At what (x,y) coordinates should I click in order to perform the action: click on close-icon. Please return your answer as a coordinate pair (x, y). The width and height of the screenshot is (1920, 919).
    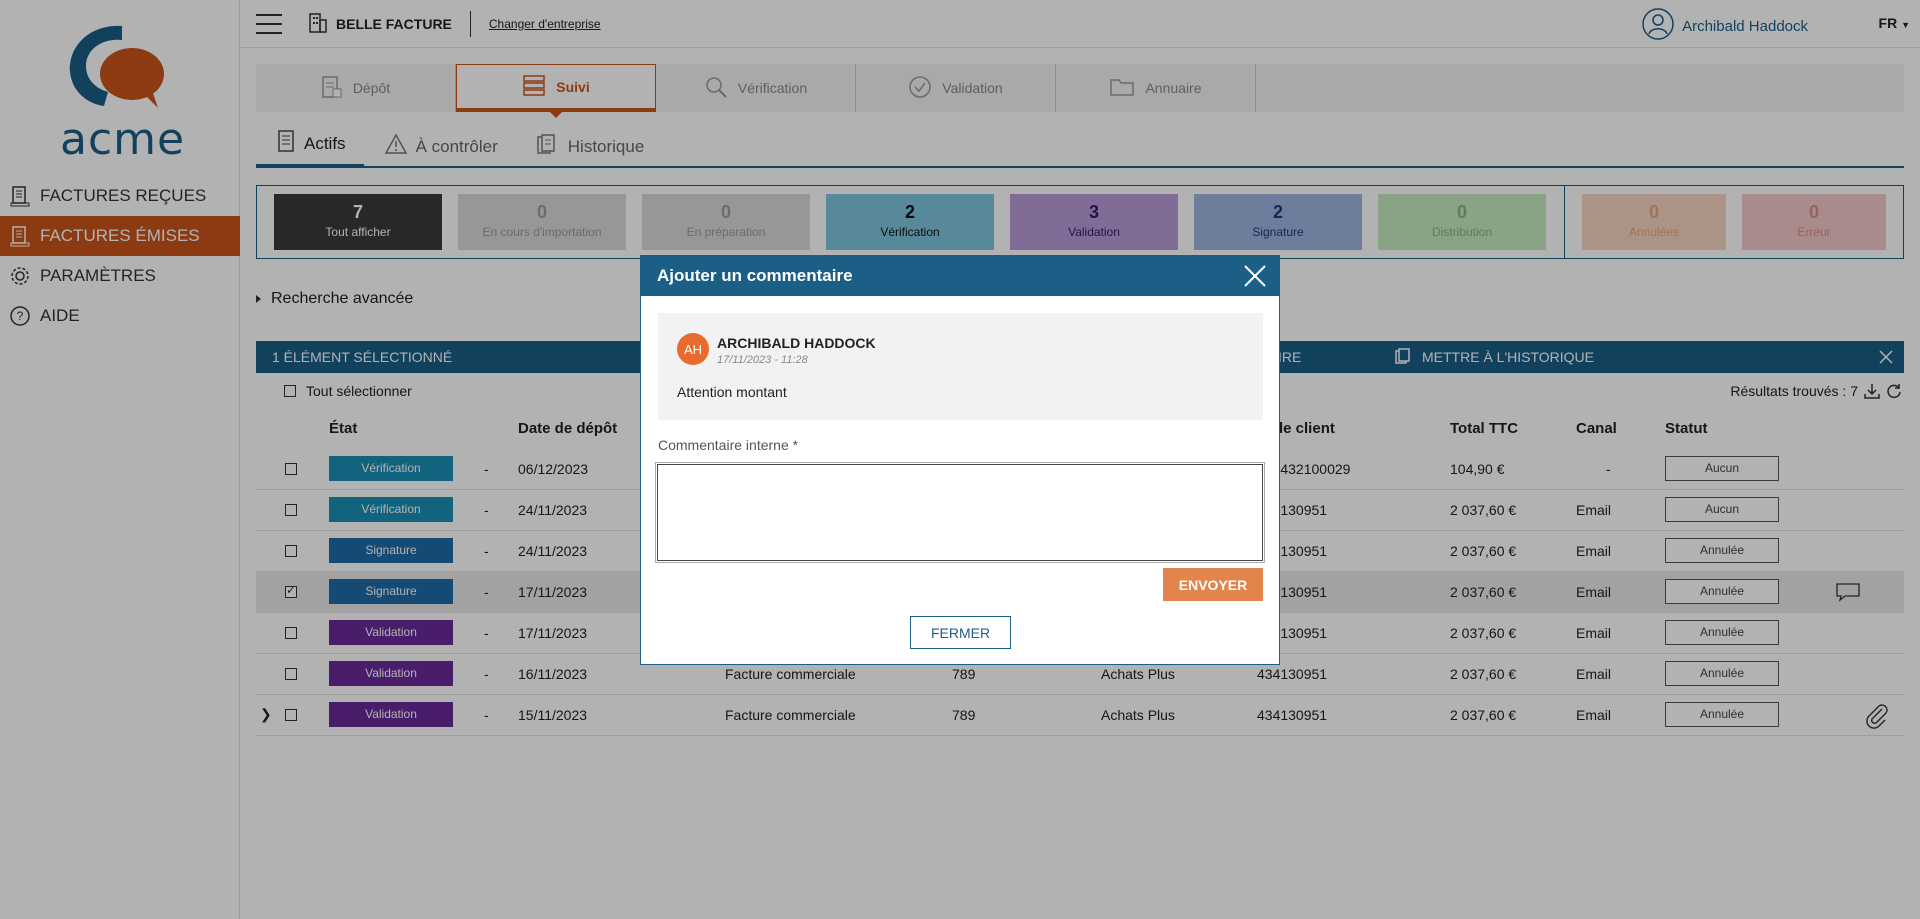
    Looking at the image, I should click on (1255, 276).